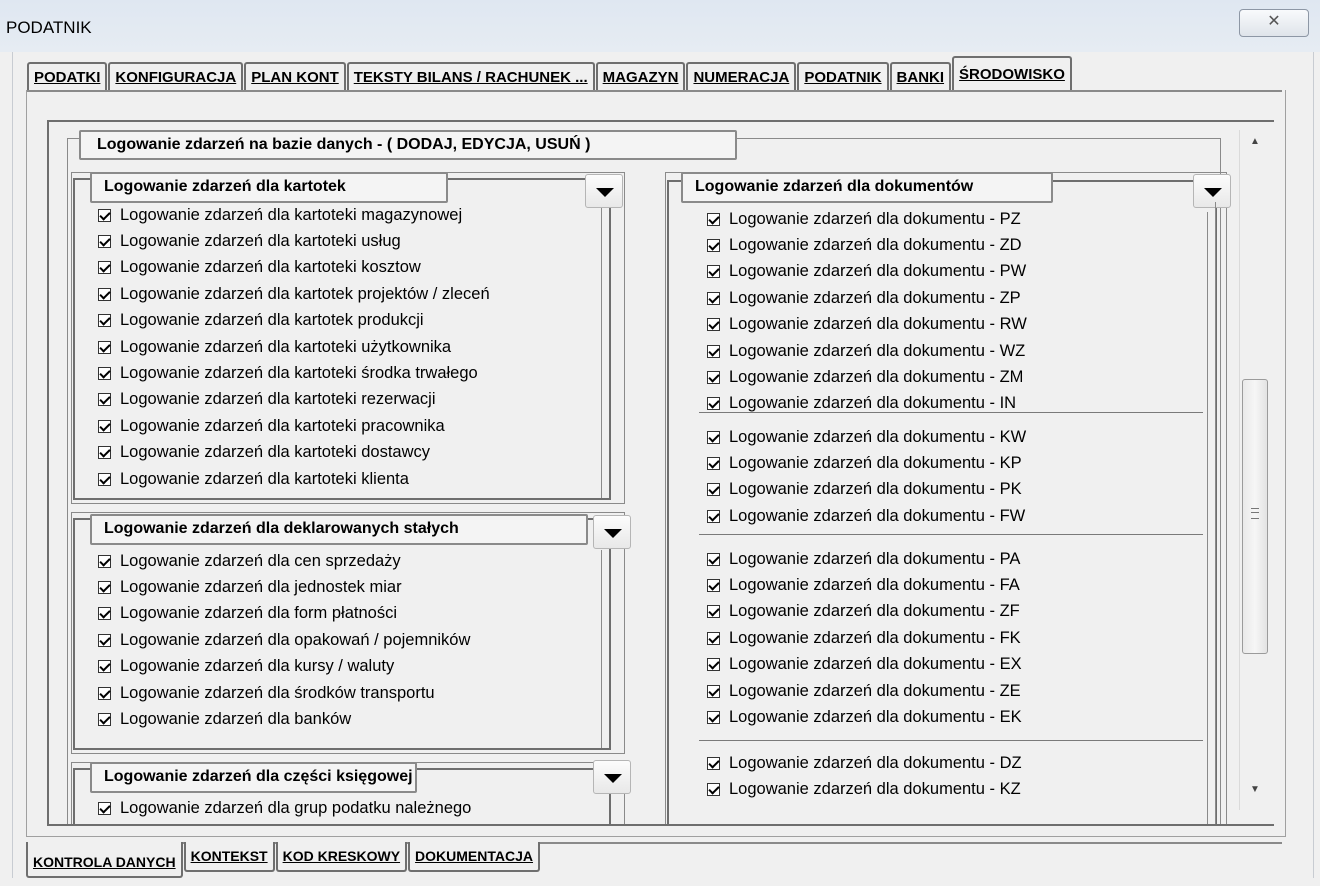 The image size is (1320, 886). Describe the element at coordinates (1012, 74) in the screenshot. I see `tab-srodowisko: ŚRODOWISKO` at that location.